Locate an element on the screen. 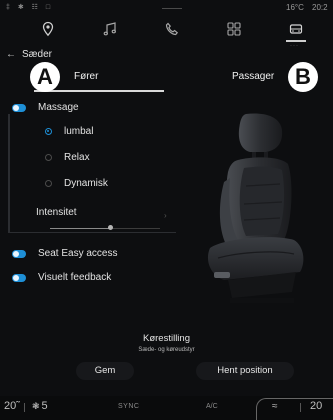 The width and height of the screenshot is (333, 420). driving-position-title: Kørestilling is located at coordinates (166, 338).